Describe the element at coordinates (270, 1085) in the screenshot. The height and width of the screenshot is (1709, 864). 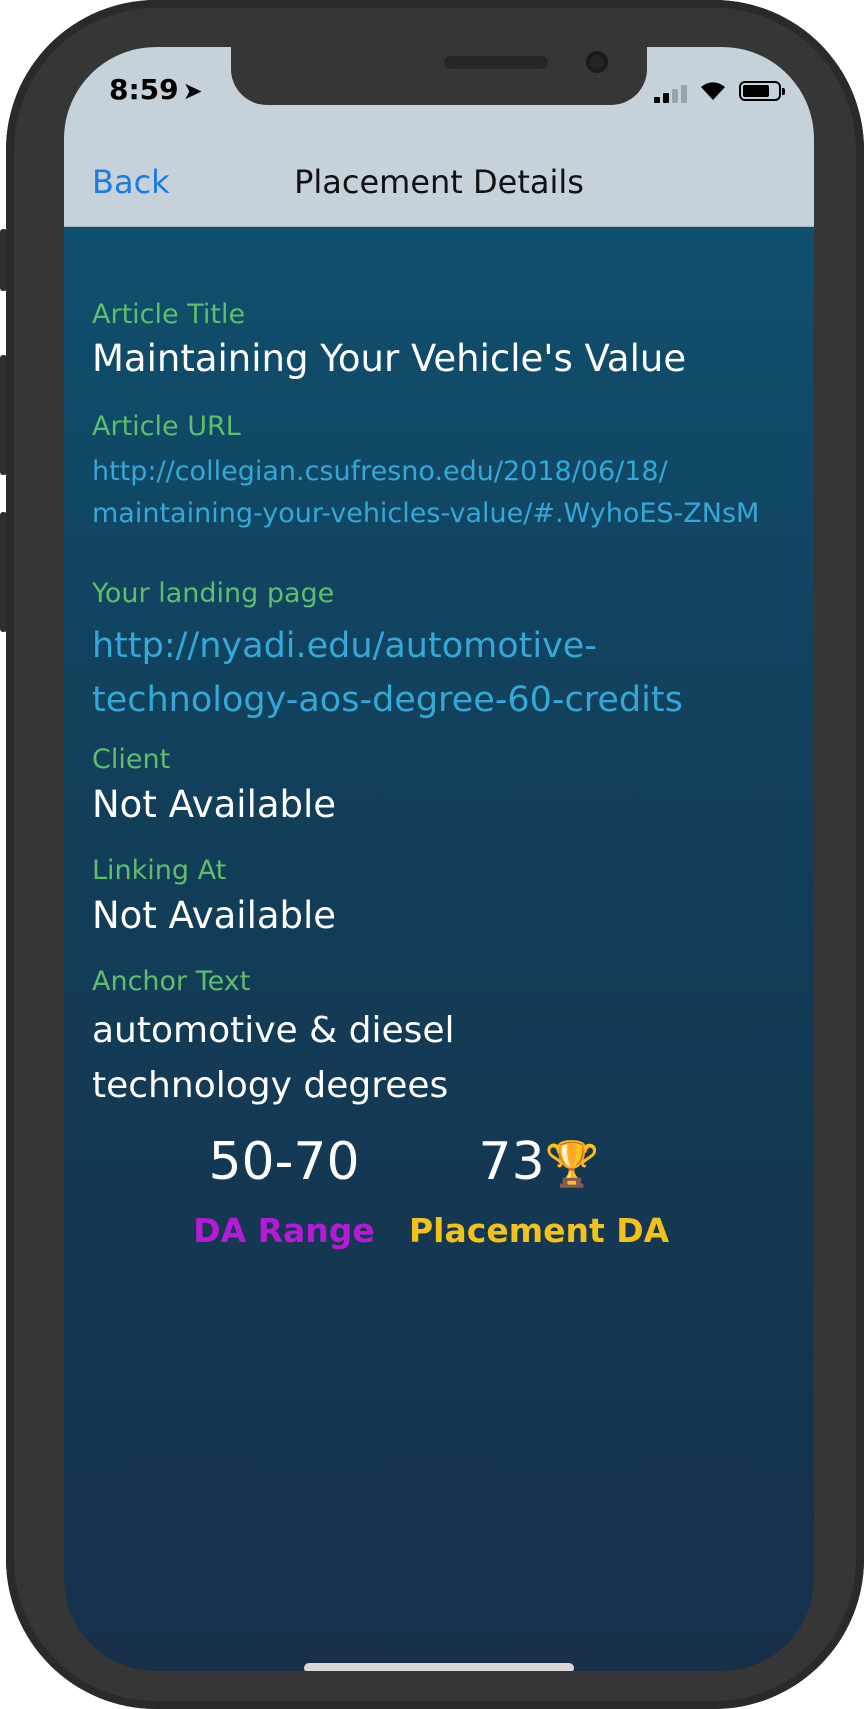
I see `anchor-text-line-2: technology degrees` at that location.